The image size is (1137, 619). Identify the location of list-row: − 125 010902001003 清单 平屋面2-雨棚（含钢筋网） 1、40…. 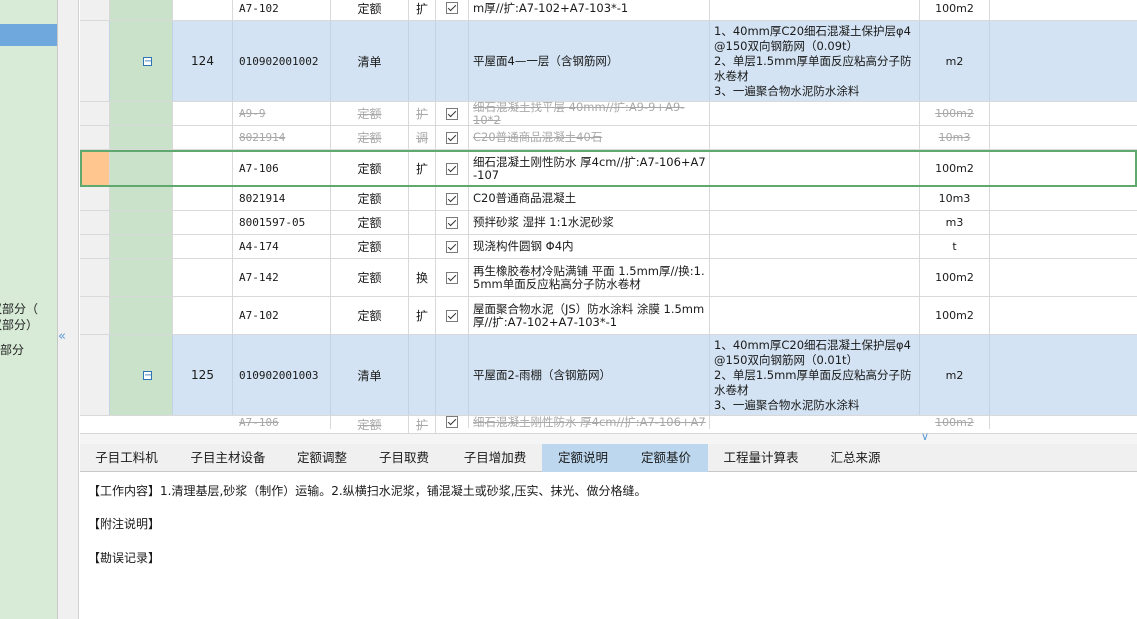
(608, 375).